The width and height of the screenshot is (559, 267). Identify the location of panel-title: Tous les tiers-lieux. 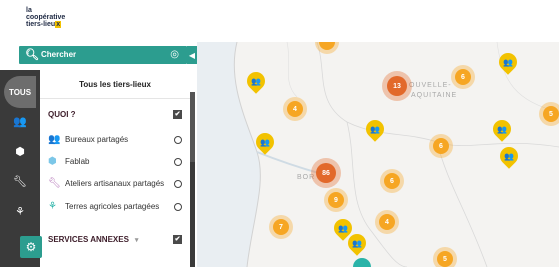
(115, 84).